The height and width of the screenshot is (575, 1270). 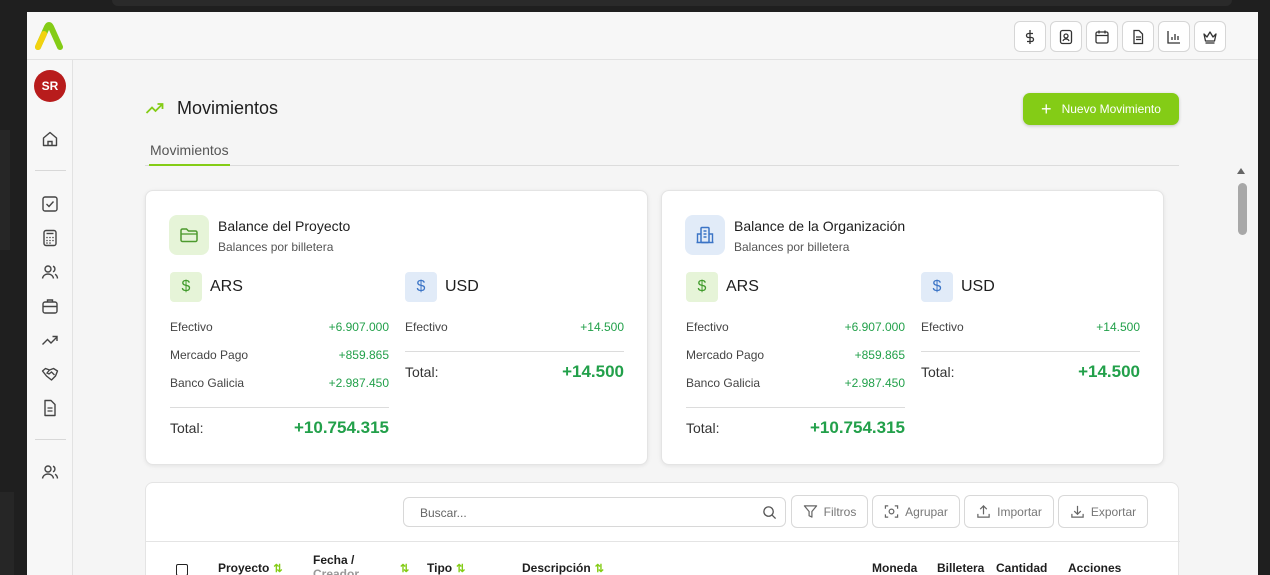 What do you see at coordinates (514, 327) in the screenshot?
I see `wallet-row: Efectivo +14.500` at bounding box center [514, 327].